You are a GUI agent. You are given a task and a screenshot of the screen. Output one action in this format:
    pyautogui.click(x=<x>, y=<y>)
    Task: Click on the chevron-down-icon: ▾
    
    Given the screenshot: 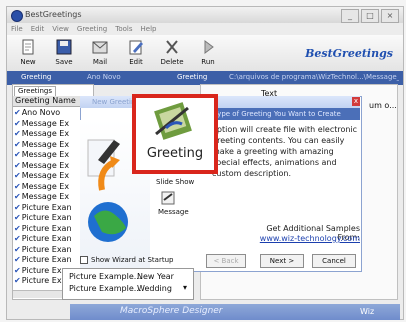 What is the action you would take?
    pyautogui.click(x=185, y=287)
    